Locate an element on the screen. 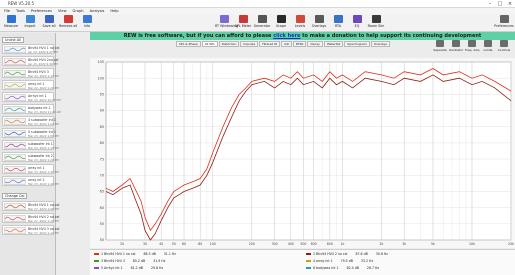  graph-tab: Spectrogram is located at coordinates (357, 44).